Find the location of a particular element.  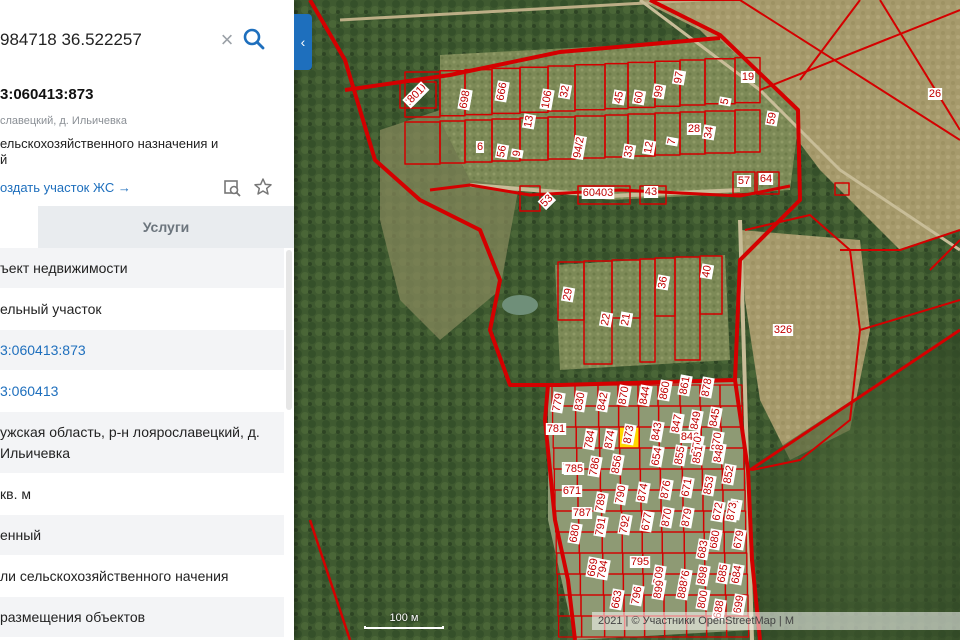

area-row: кв. м is located at coordinates (142, 494).